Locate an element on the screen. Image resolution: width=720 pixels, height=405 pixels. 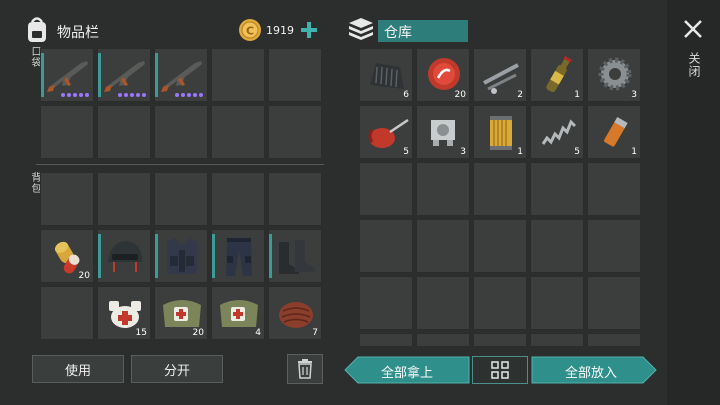
coin-count: 1919 is located at coordinates (280, 30).